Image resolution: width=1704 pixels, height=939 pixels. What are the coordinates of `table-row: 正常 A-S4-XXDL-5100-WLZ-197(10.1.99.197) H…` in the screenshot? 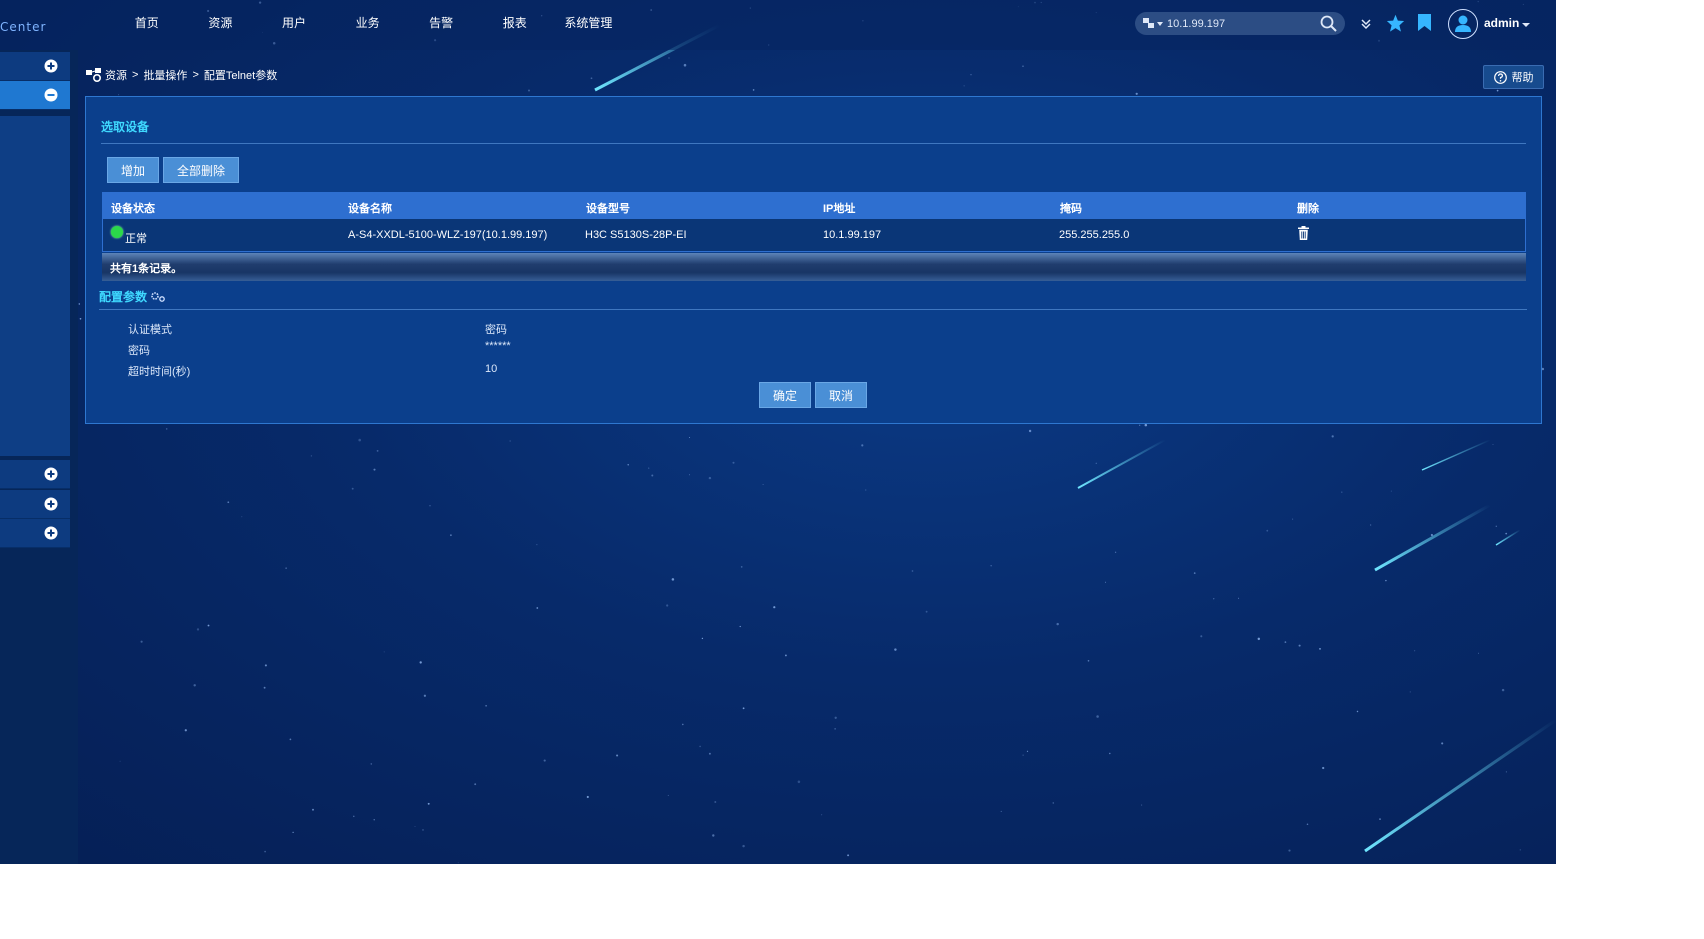 It's located at (814, 235).